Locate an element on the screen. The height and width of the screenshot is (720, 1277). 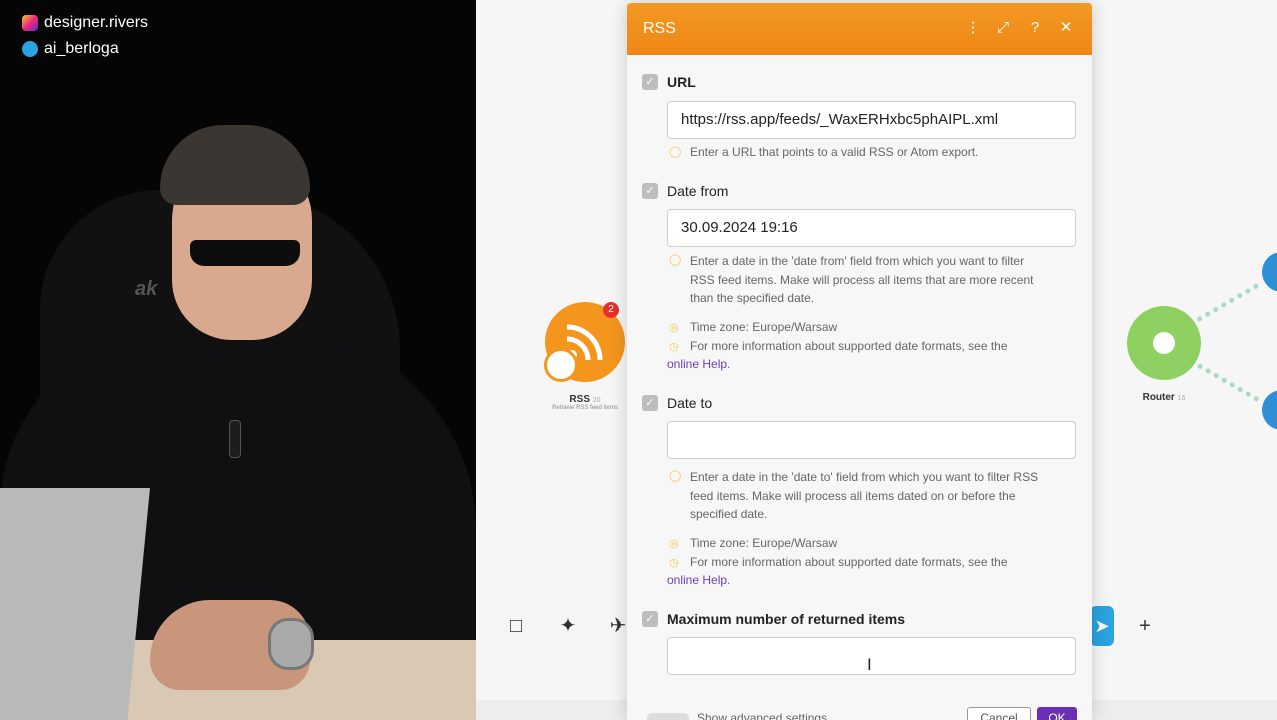
lapel-mic is located at coordinates (235, 439).